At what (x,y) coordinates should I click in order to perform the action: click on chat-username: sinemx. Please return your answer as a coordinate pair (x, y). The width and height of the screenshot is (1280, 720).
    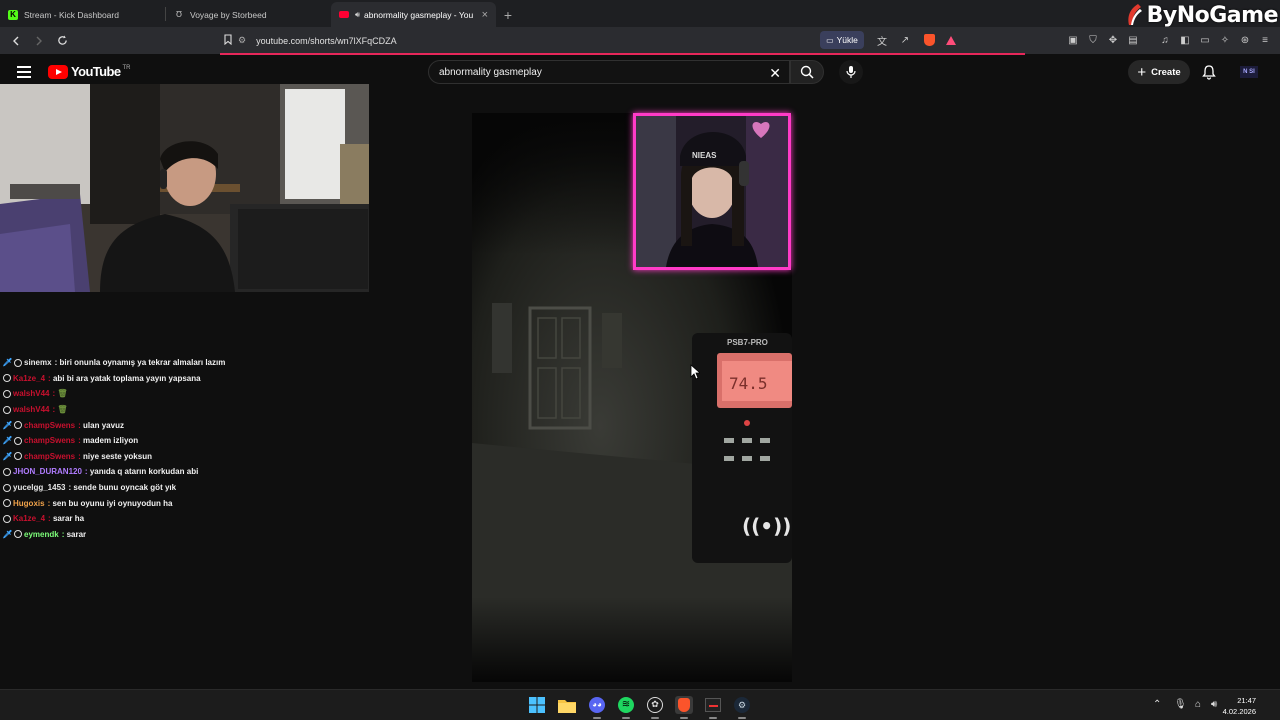
    Looking at the image, I should click on (38, 363).